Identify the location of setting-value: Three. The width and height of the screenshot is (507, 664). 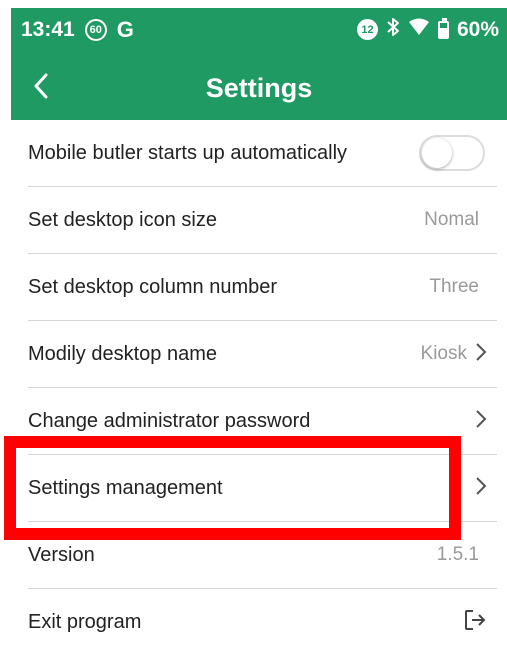
(454, 286).